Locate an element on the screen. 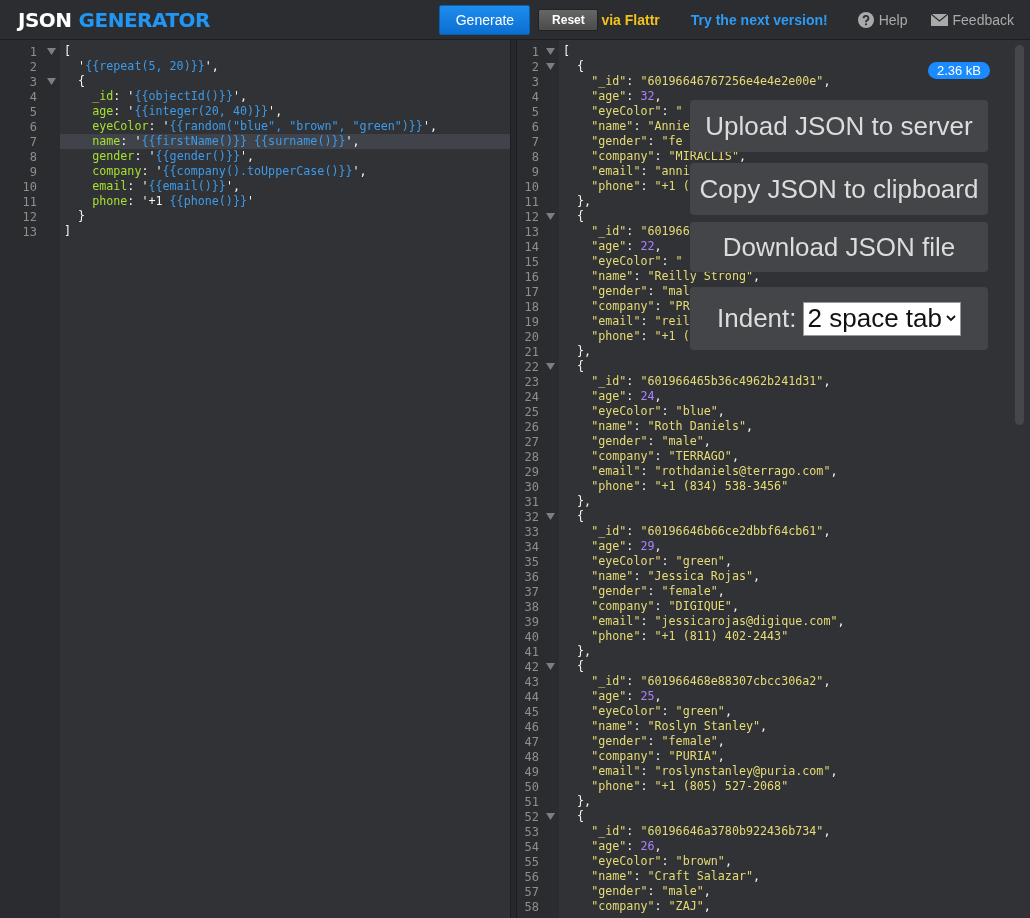 The height and width of the screenshot is (918, 1030). code-line: } is located at coordinates (81, 216).